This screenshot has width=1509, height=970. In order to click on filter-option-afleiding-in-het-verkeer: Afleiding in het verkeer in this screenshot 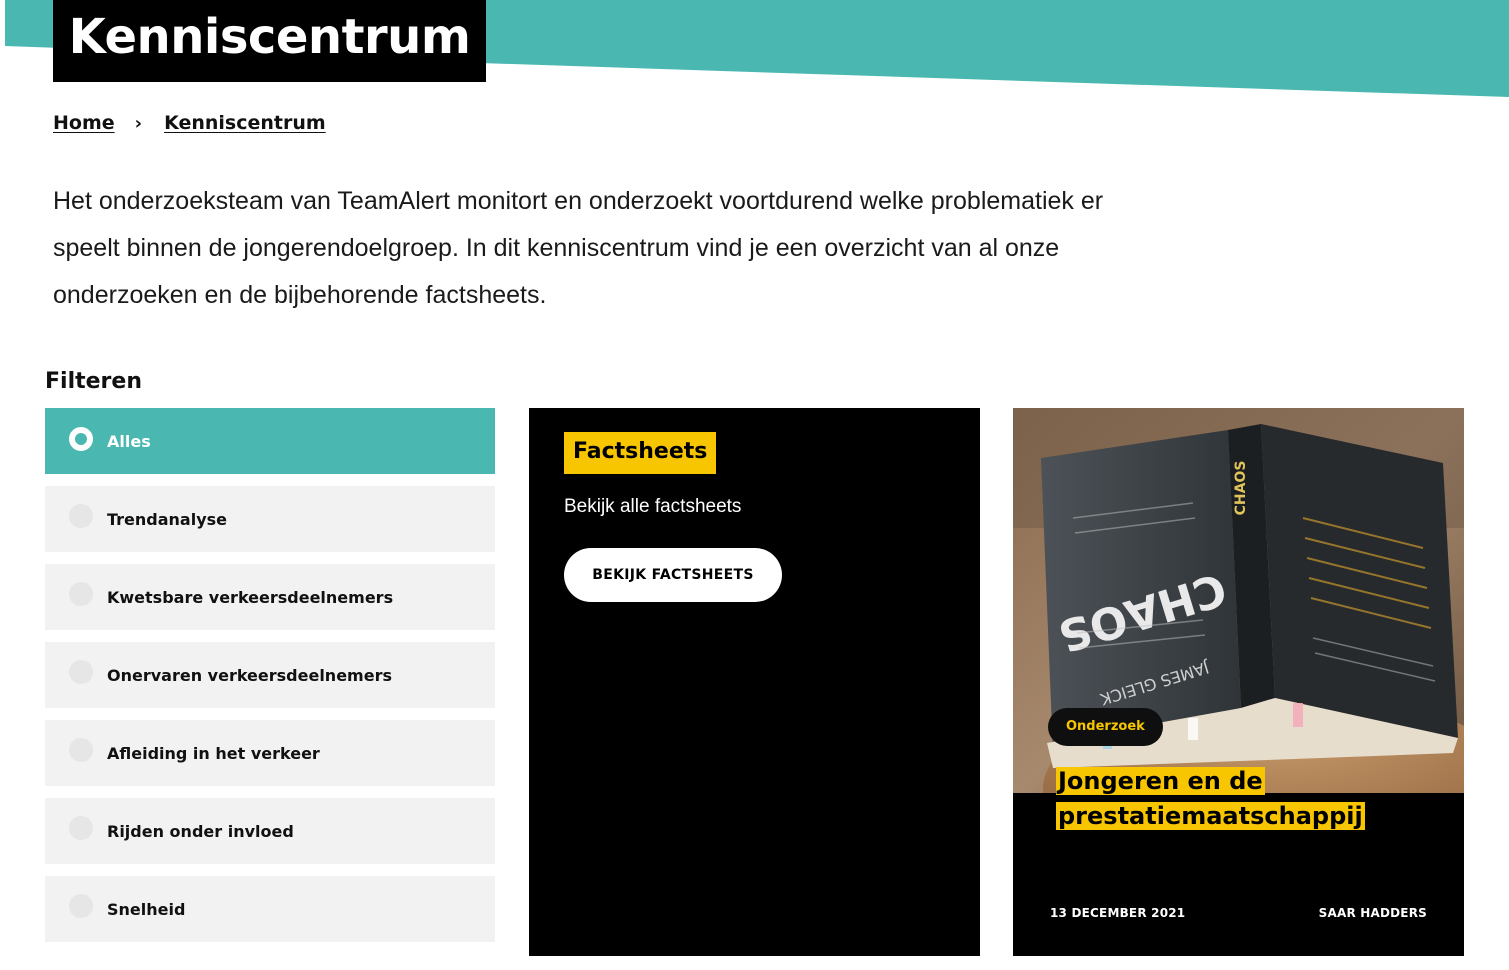, I will do `click(270, 753)`.